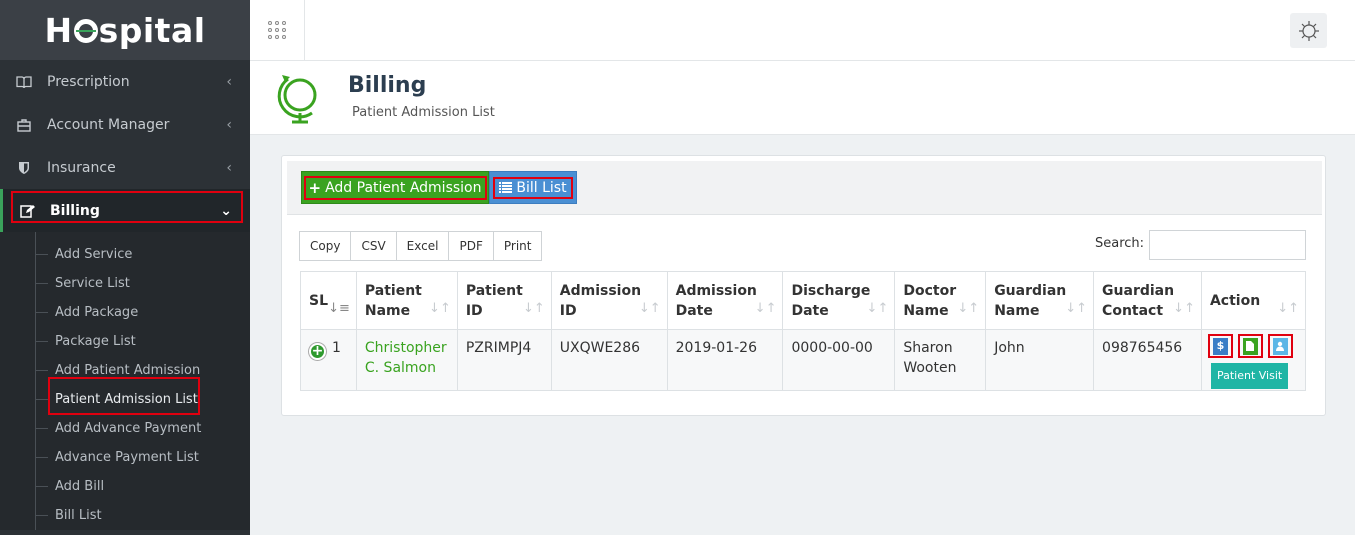  Describe the element at coordinates (125, 457) in the screenshot. I see `submenu-advance-payment-list: Advance Payment List` at that location.